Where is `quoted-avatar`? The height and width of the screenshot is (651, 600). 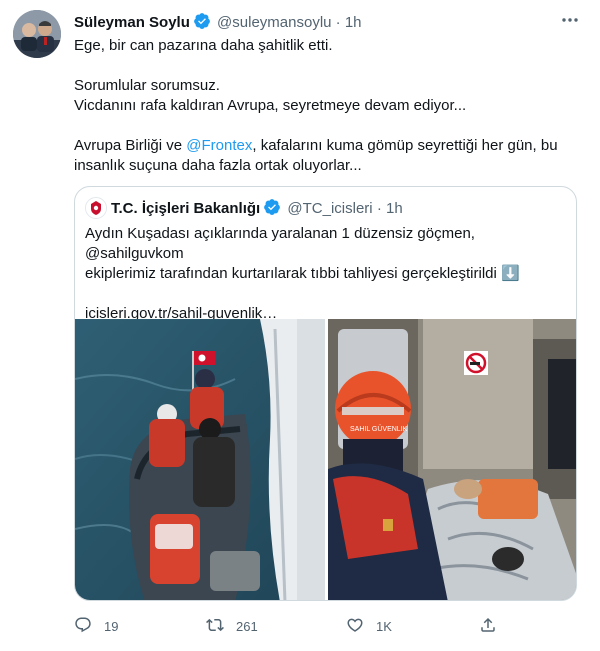
quoted-avatar is located at coordinates (96, 208).